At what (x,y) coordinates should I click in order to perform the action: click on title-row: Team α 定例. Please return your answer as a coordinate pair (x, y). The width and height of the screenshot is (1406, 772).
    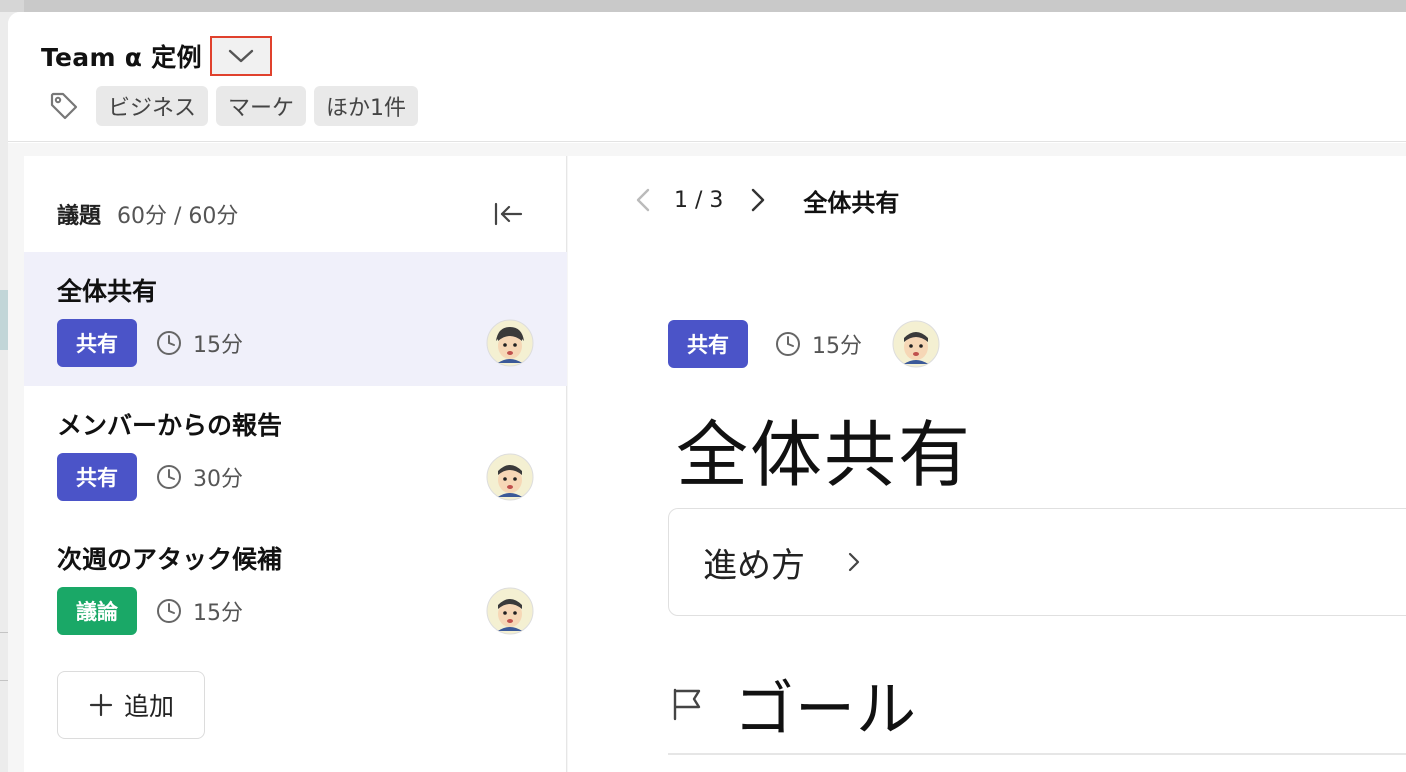
    Looking at the image, I should click on (156, 56).